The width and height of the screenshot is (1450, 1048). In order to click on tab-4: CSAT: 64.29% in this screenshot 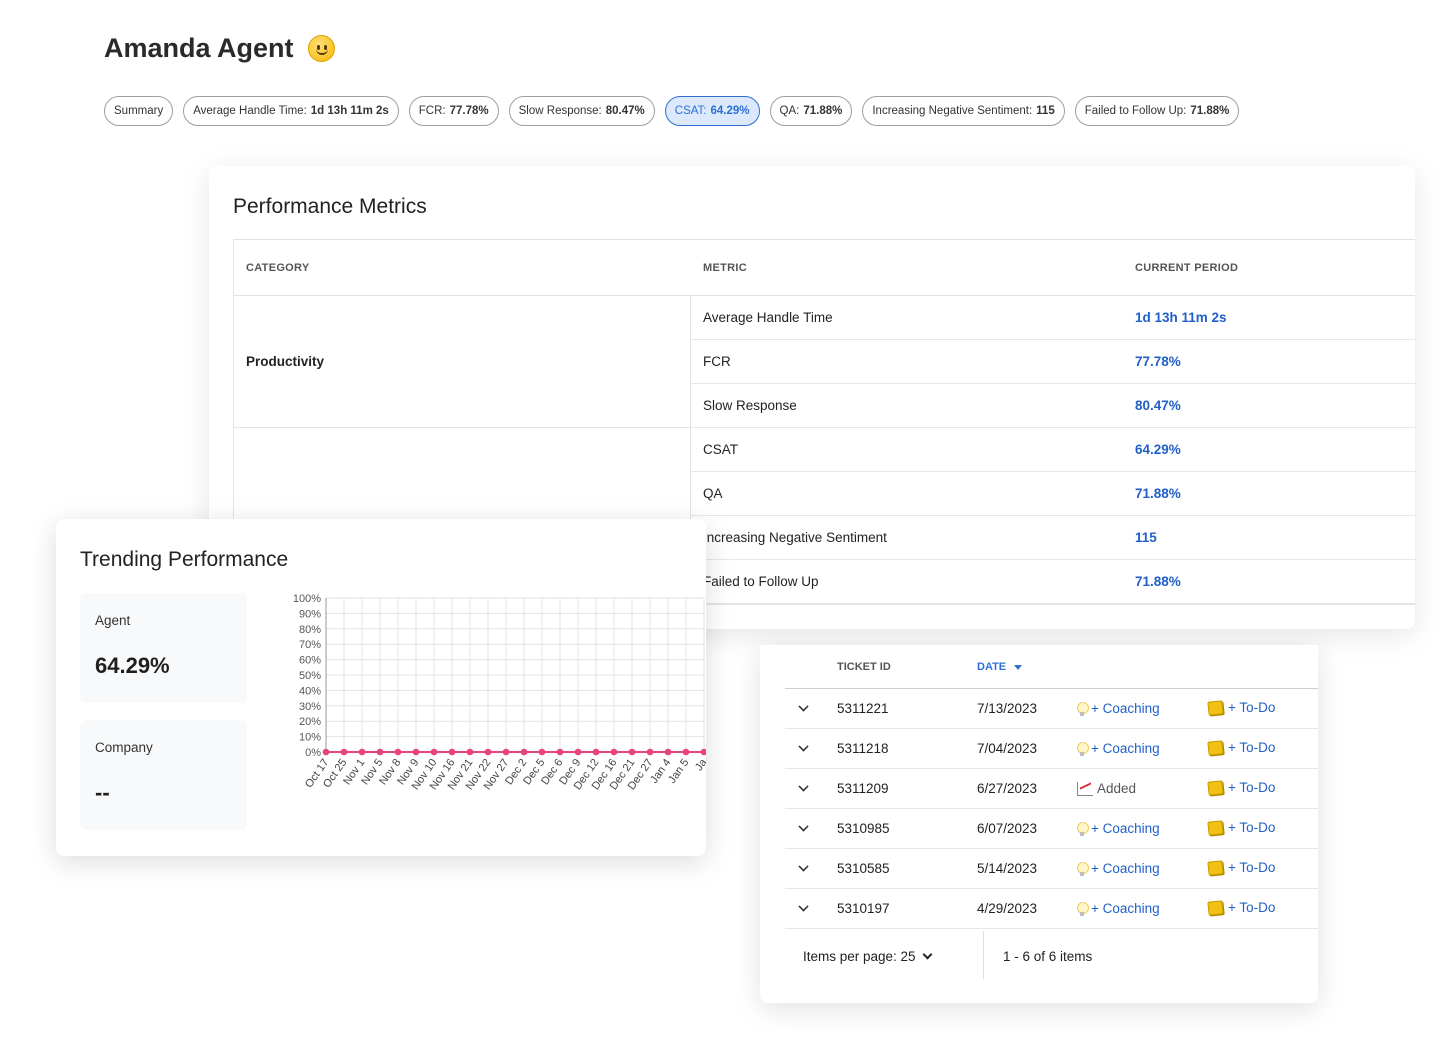, I will do `click(712, 111)`.